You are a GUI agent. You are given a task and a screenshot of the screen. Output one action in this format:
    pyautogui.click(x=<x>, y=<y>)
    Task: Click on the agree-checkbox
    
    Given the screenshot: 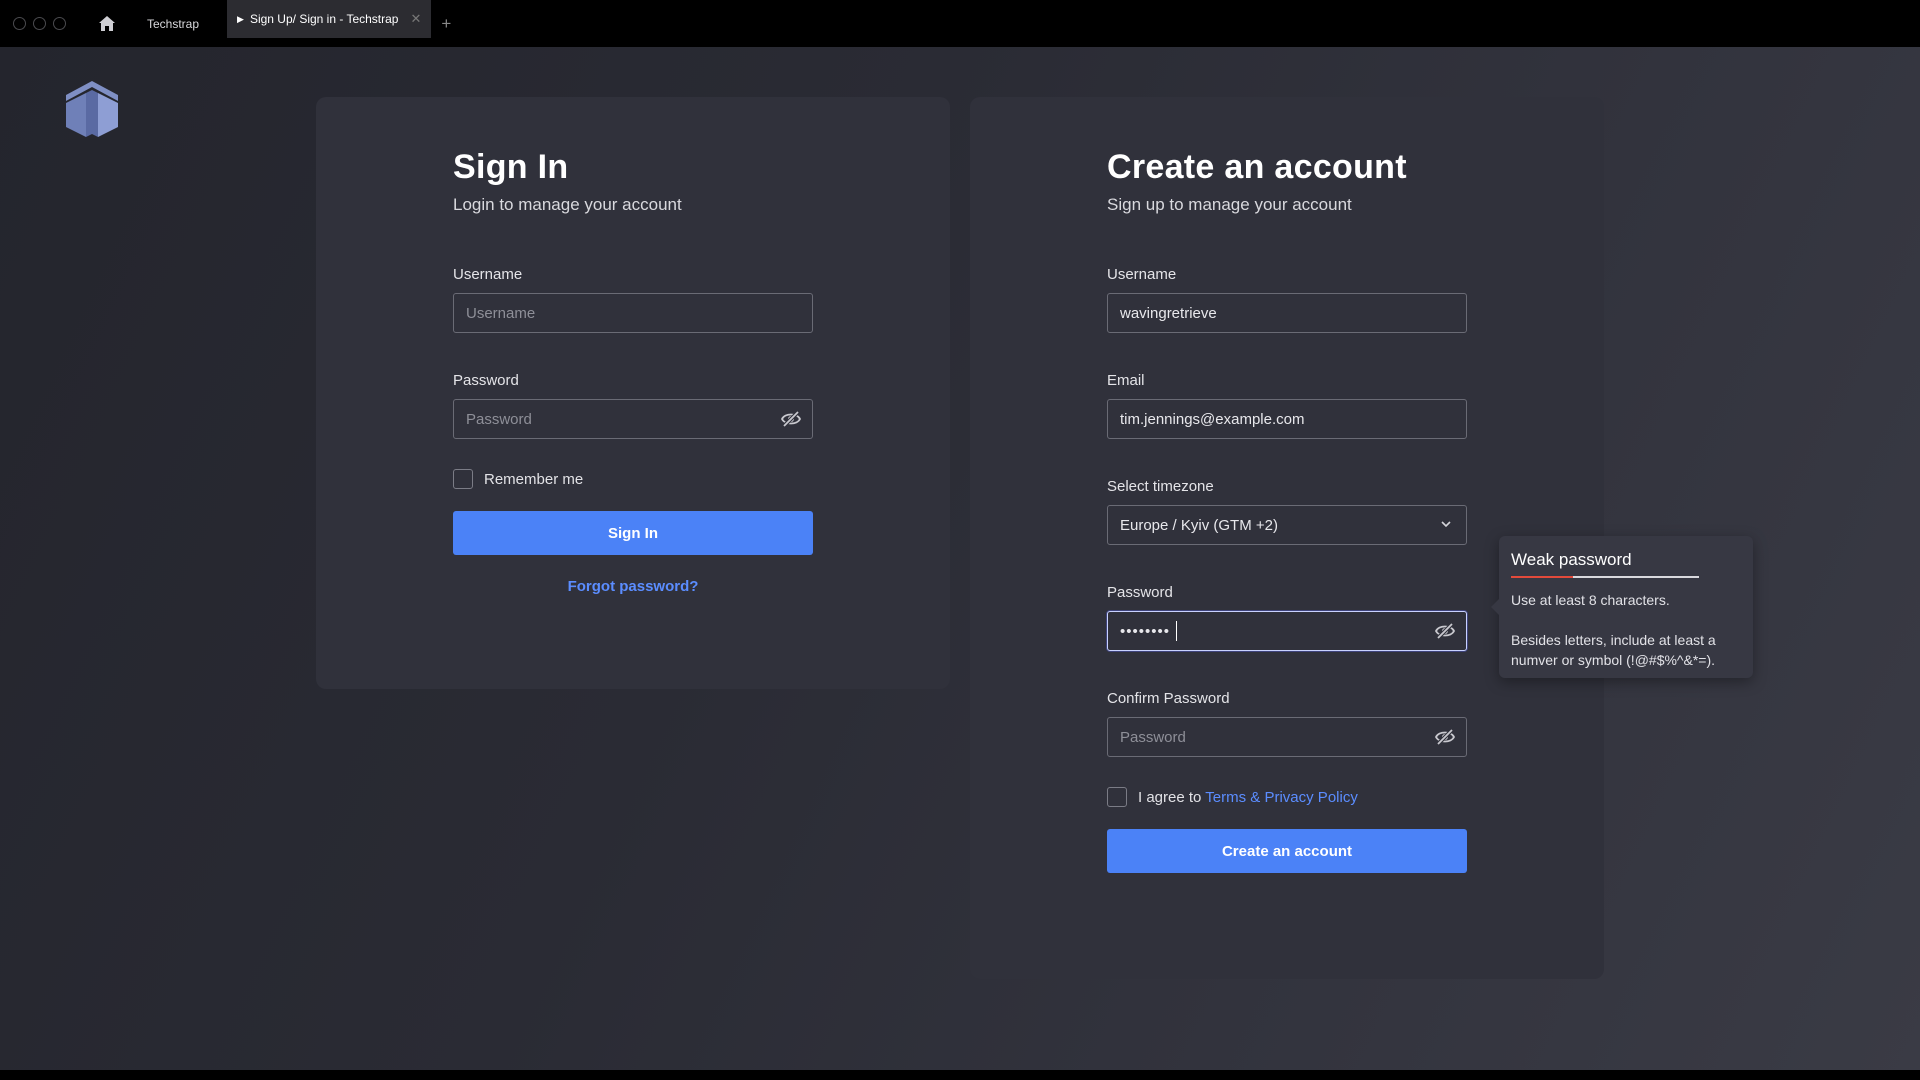 What is the action you would take?
    pyautogui.click(x=1117, y=797)
    